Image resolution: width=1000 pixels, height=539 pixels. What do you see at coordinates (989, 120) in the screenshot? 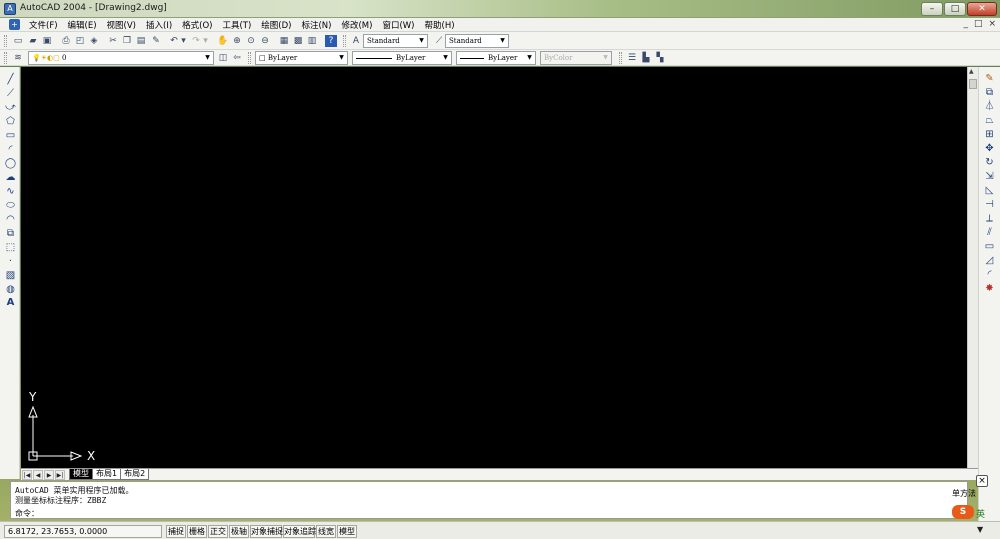
I see `offset-icon: ⏢` at bounding box center [989, 120].